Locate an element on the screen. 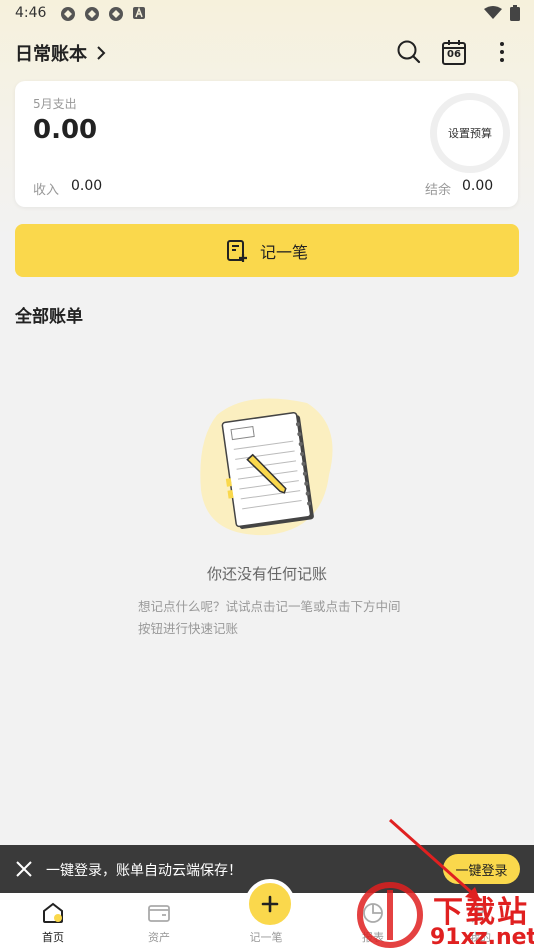  status-bar: 4:46 is located at coordinates (267, 14).